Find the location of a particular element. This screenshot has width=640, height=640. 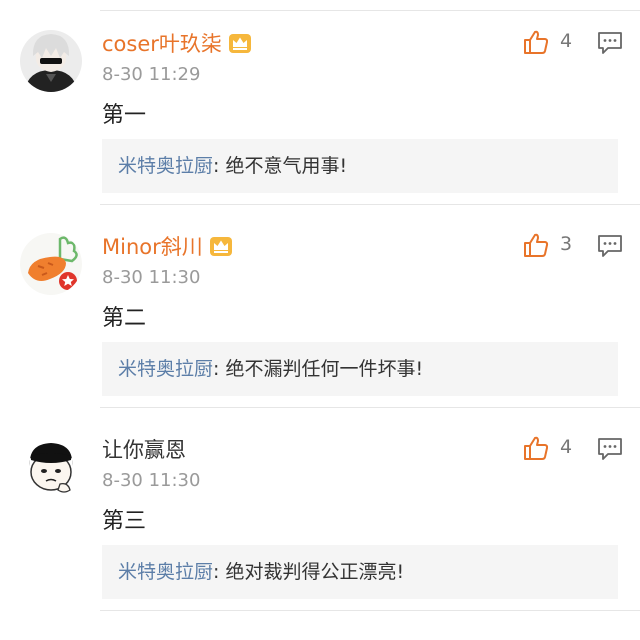

quoted-reply: 米特奥拉厨: 绝不意气用事! is located at coordinates (360, 166).